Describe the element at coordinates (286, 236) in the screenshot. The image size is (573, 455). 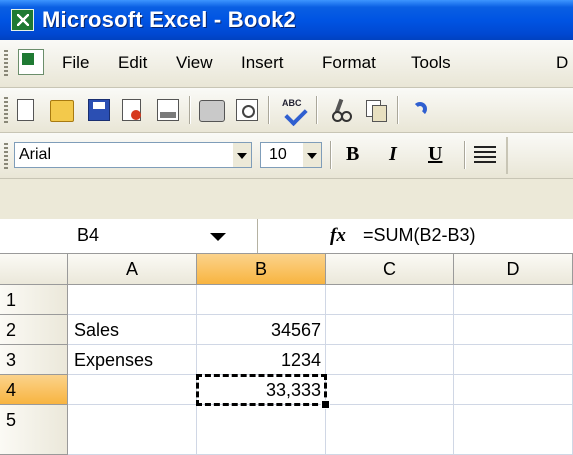
I see `formula-bar: B4 fx =SUM(B2-B3)` at that location.